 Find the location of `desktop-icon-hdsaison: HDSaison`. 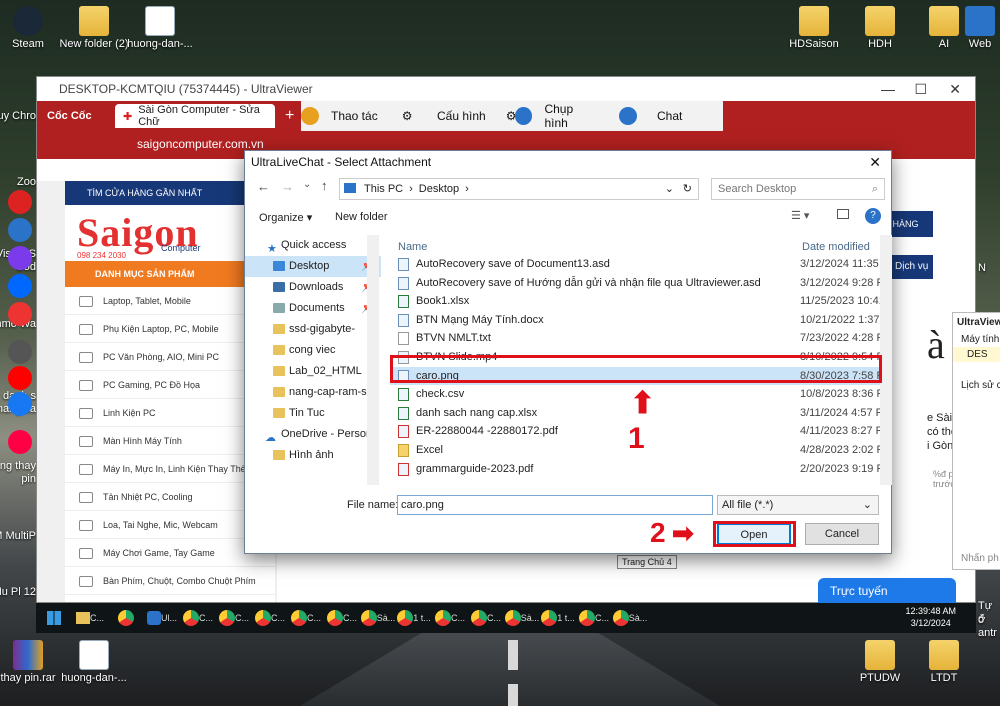

desktop-icon-hdsaison: HDSaison is located at coordinates (814, 28).